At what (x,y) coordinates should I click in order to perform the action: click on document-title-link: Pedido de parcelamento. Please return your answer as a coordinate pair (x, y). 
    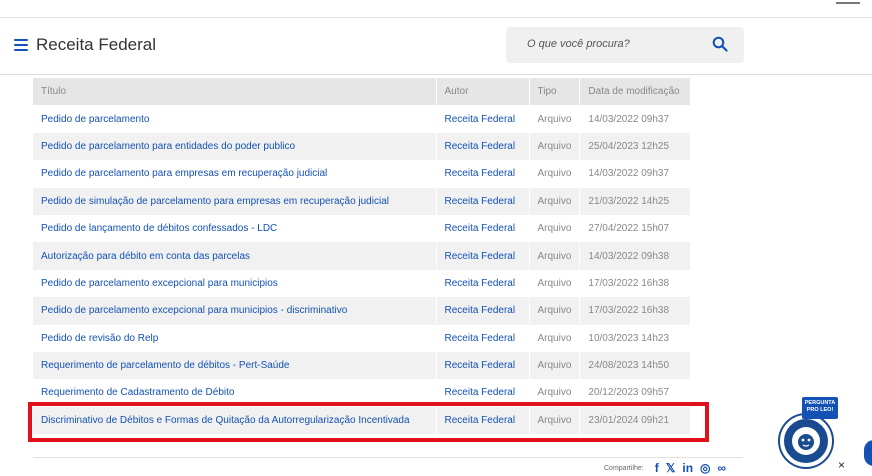
    Looking at the image, I should click on (235, 119).